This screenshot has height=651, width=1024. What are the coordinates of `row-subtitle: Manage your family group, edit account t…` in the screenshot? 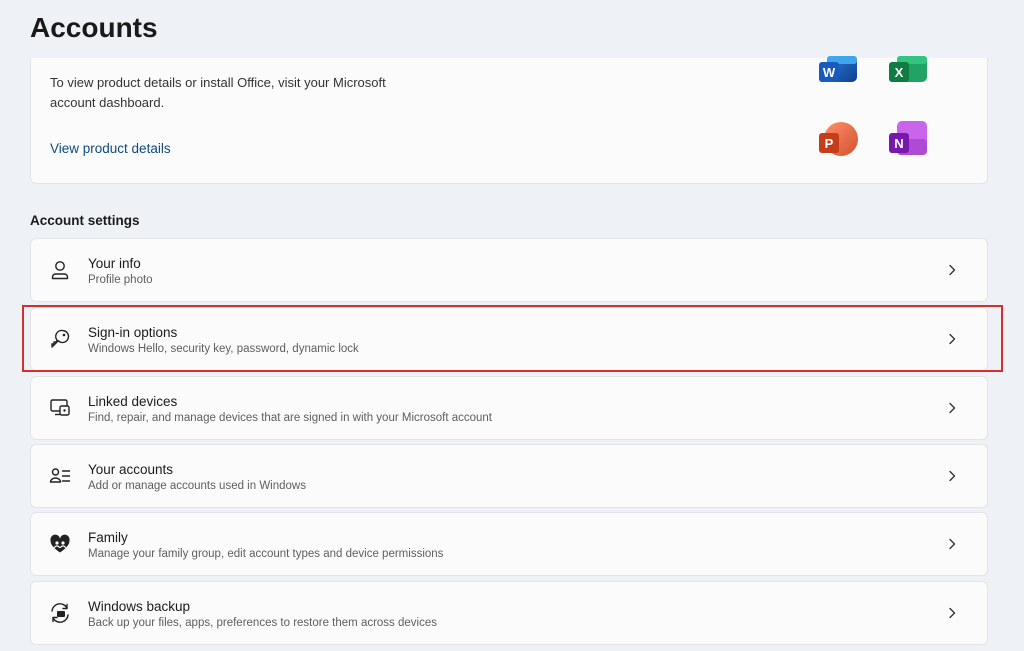 It's located at (266, 554).